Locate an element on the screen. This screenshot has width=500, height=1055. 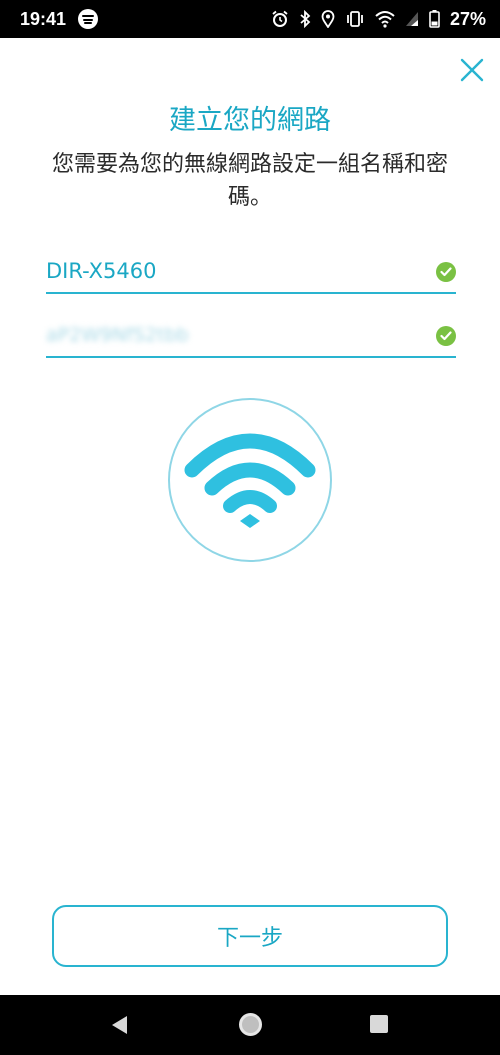
status-left: 19:41 is located at coordinates (59, 19).